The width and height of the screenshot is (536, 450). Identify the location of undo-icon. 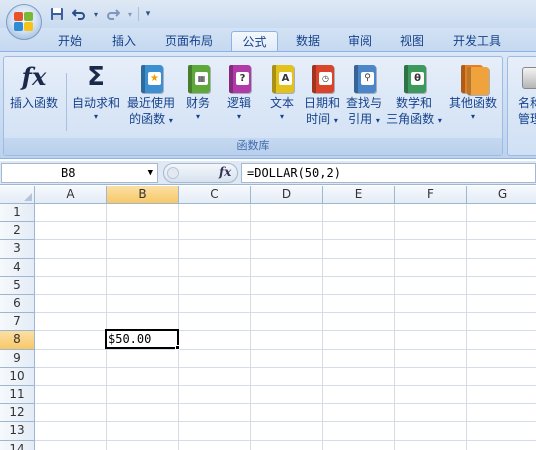
(79, 14).